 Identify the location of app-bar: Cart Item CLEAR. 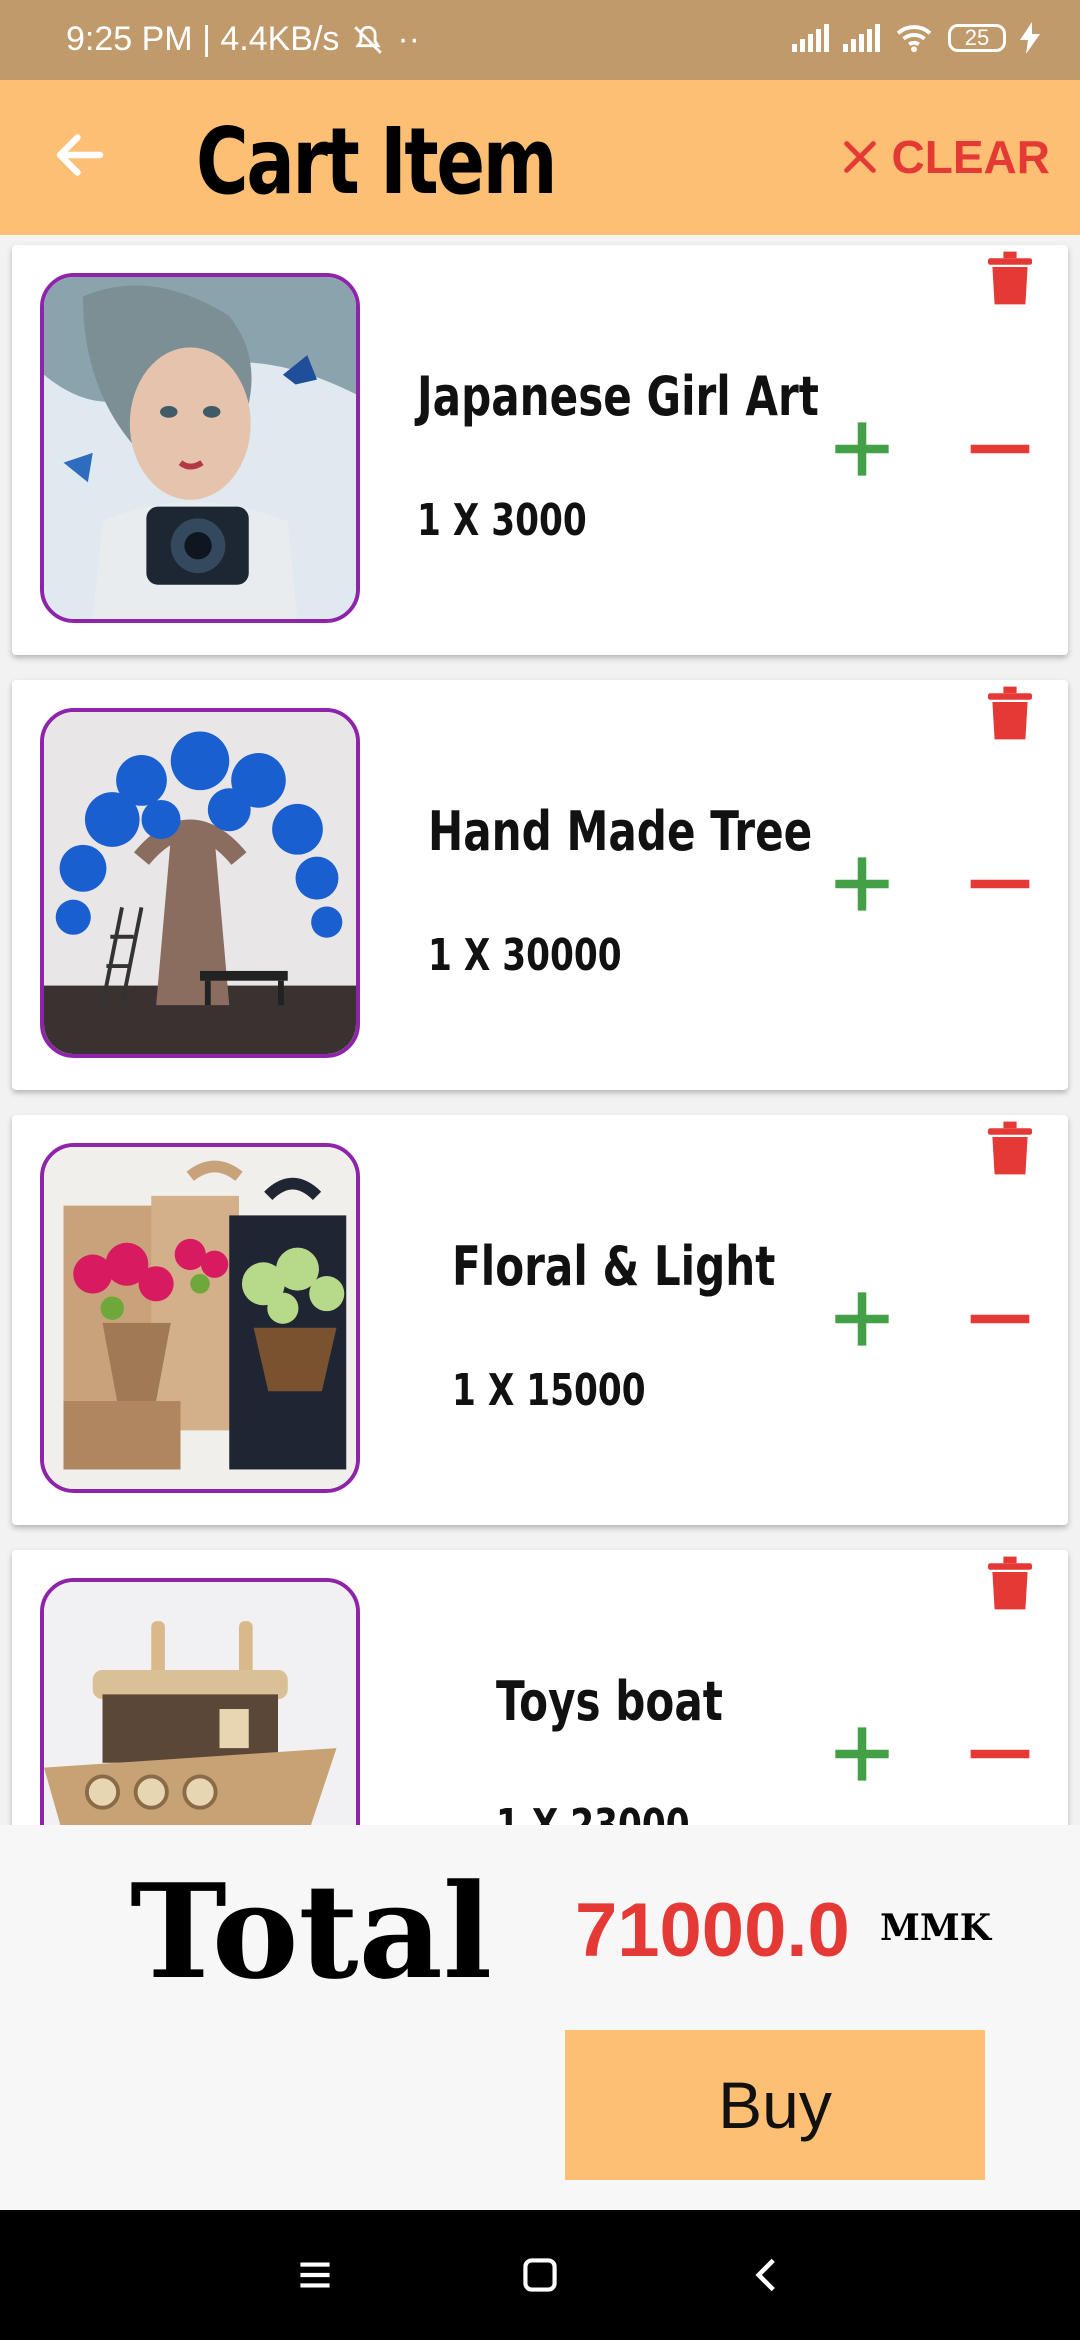
(540, 157).